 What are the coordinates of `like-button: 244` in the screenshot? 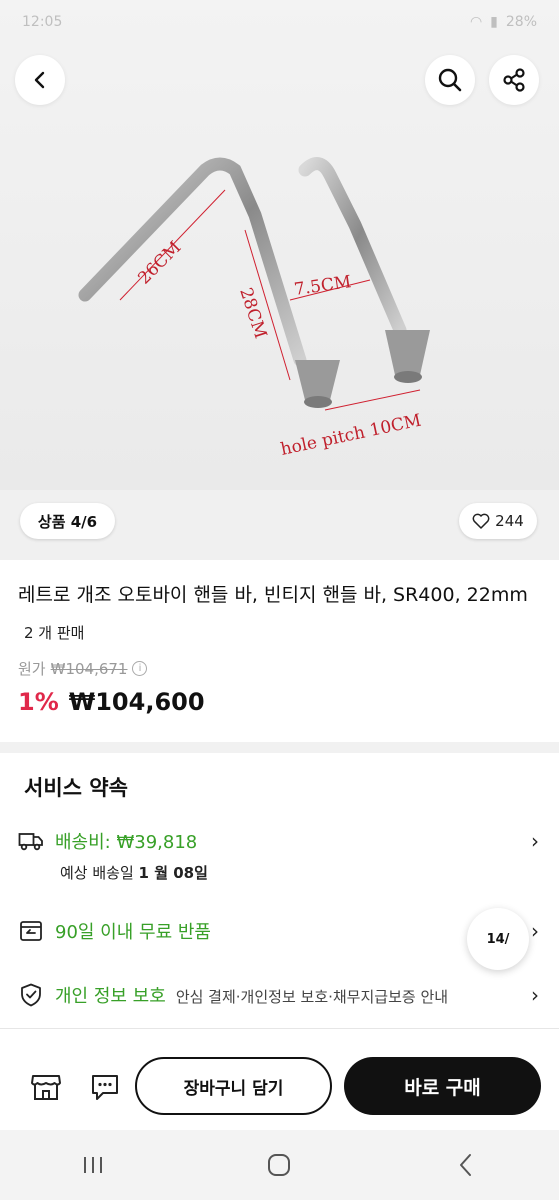 It's located at (498, 521).